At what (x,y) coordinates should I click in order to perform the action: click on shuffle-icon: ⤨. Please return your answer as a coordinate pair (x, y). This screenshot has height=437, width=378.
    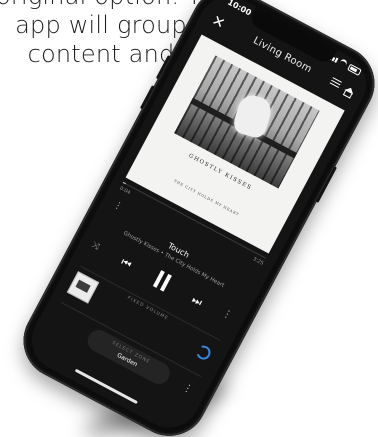
    Looking at the image, I should click on (95, 246).